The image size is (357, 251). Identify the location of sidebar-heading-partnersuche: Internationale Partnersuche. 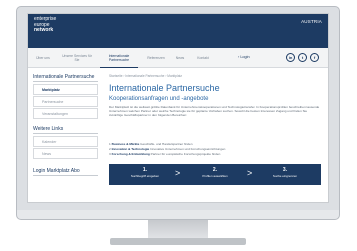
(64, 77).